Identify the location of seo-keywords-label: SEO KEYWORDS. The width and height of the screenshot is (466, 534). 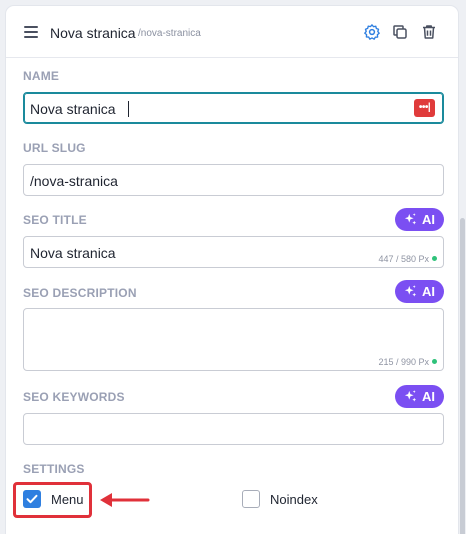
(74, 397).